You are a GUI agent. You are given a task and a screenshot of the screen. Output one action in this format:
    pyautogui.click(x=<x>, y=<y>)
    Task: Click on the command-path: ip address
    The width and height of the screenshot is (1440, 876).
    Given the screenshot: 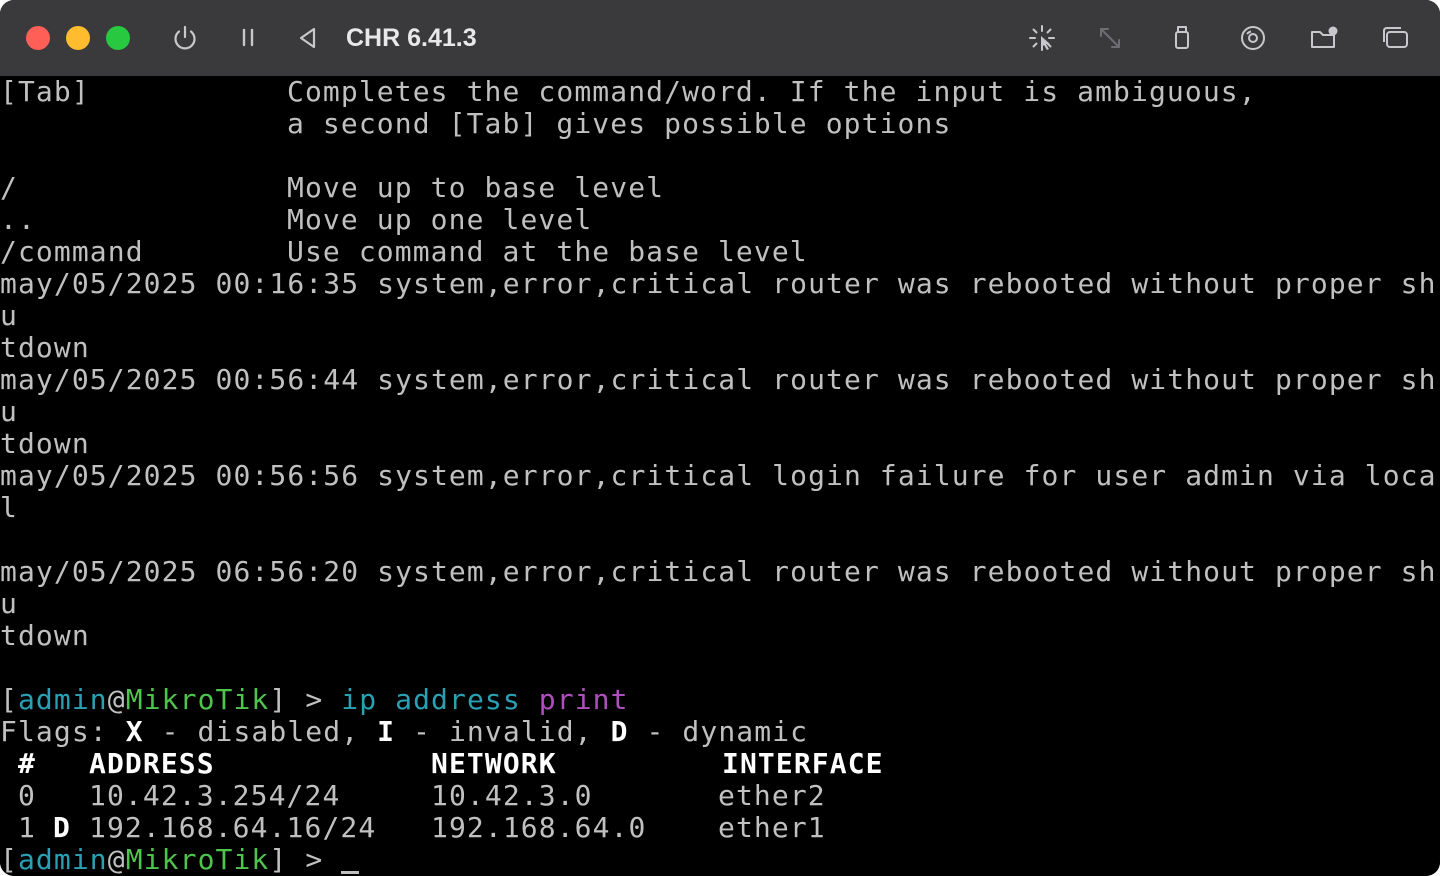 What is the action you would take?
    pyautogui.click(x=431, y=699)
    